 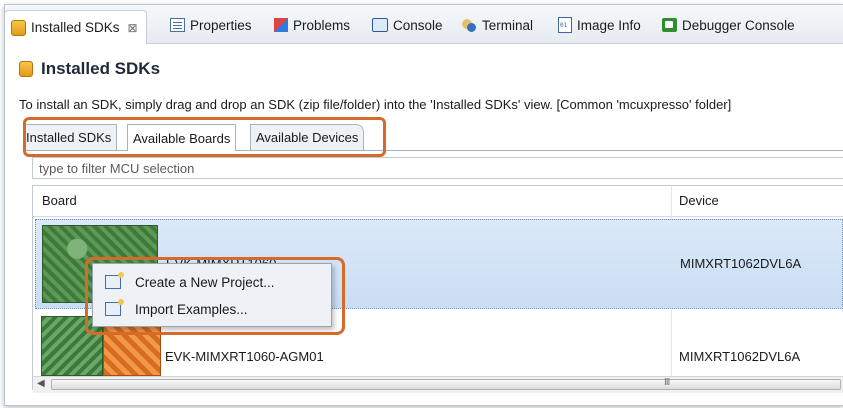 I want to click on tab-terminal: Terminal, so click(x=497, y=25).